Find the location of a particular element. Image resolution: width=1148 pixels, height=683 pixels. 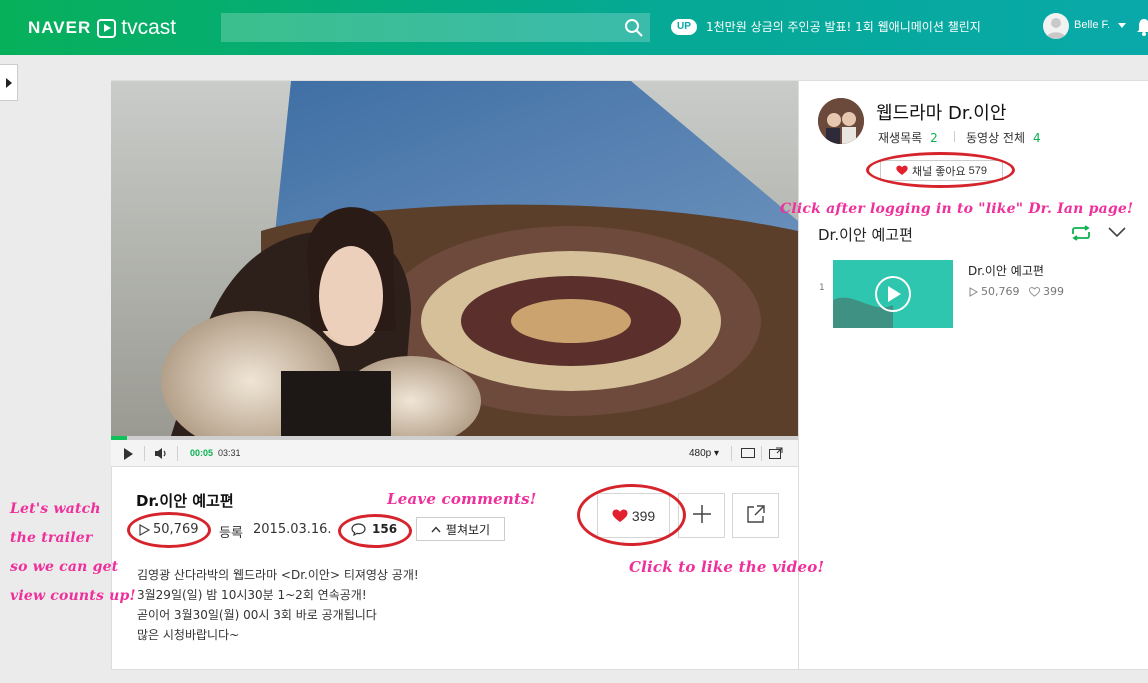

logo-tvcast-text: tvcast is located at coordinates (149, 27).